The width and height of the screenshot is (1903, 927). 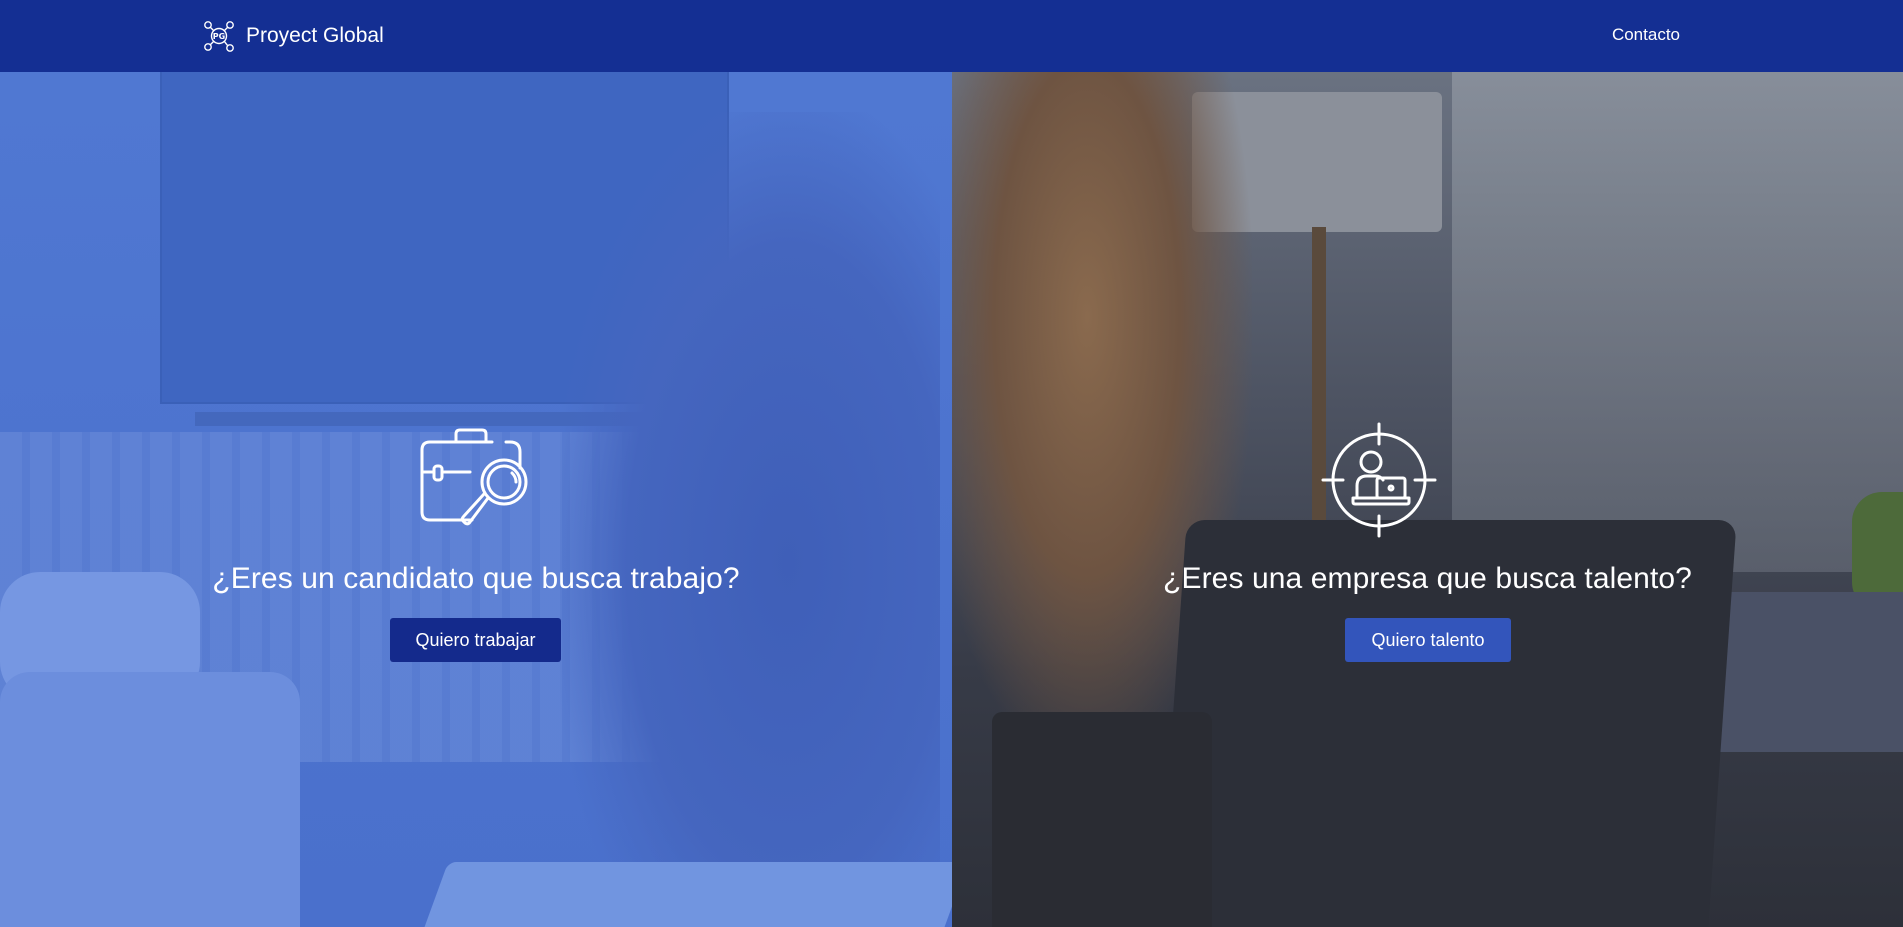 I want to click on company-heading: ¿Eres una empresa que busca talento?, so click(x=1427, y=578).